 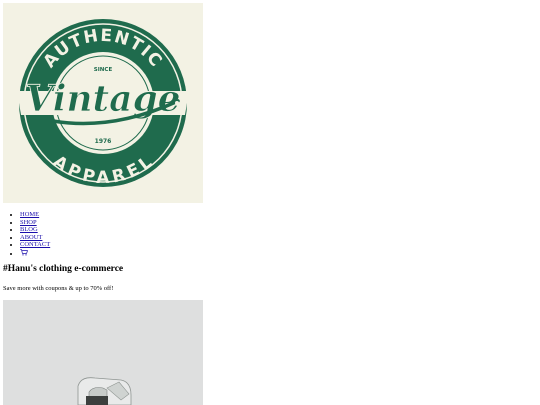 I want to click on logo-since-text: SINCE, so click(x=103, y=70).